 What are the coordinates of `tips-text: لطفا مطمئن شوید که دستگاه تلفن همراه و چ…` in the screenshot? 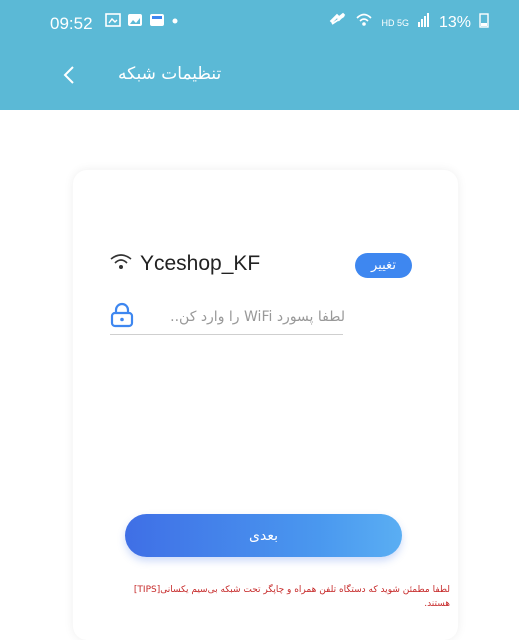 It's located at (265, 597).